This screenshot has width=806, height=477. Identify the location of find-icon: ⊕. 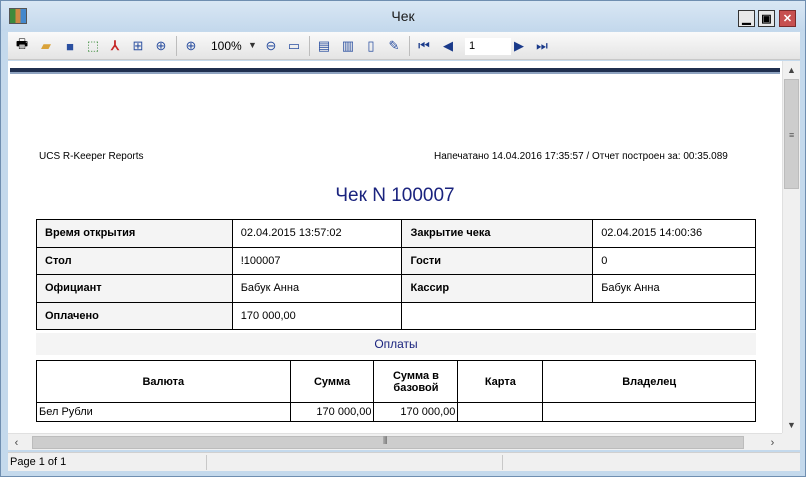
(161, 45).